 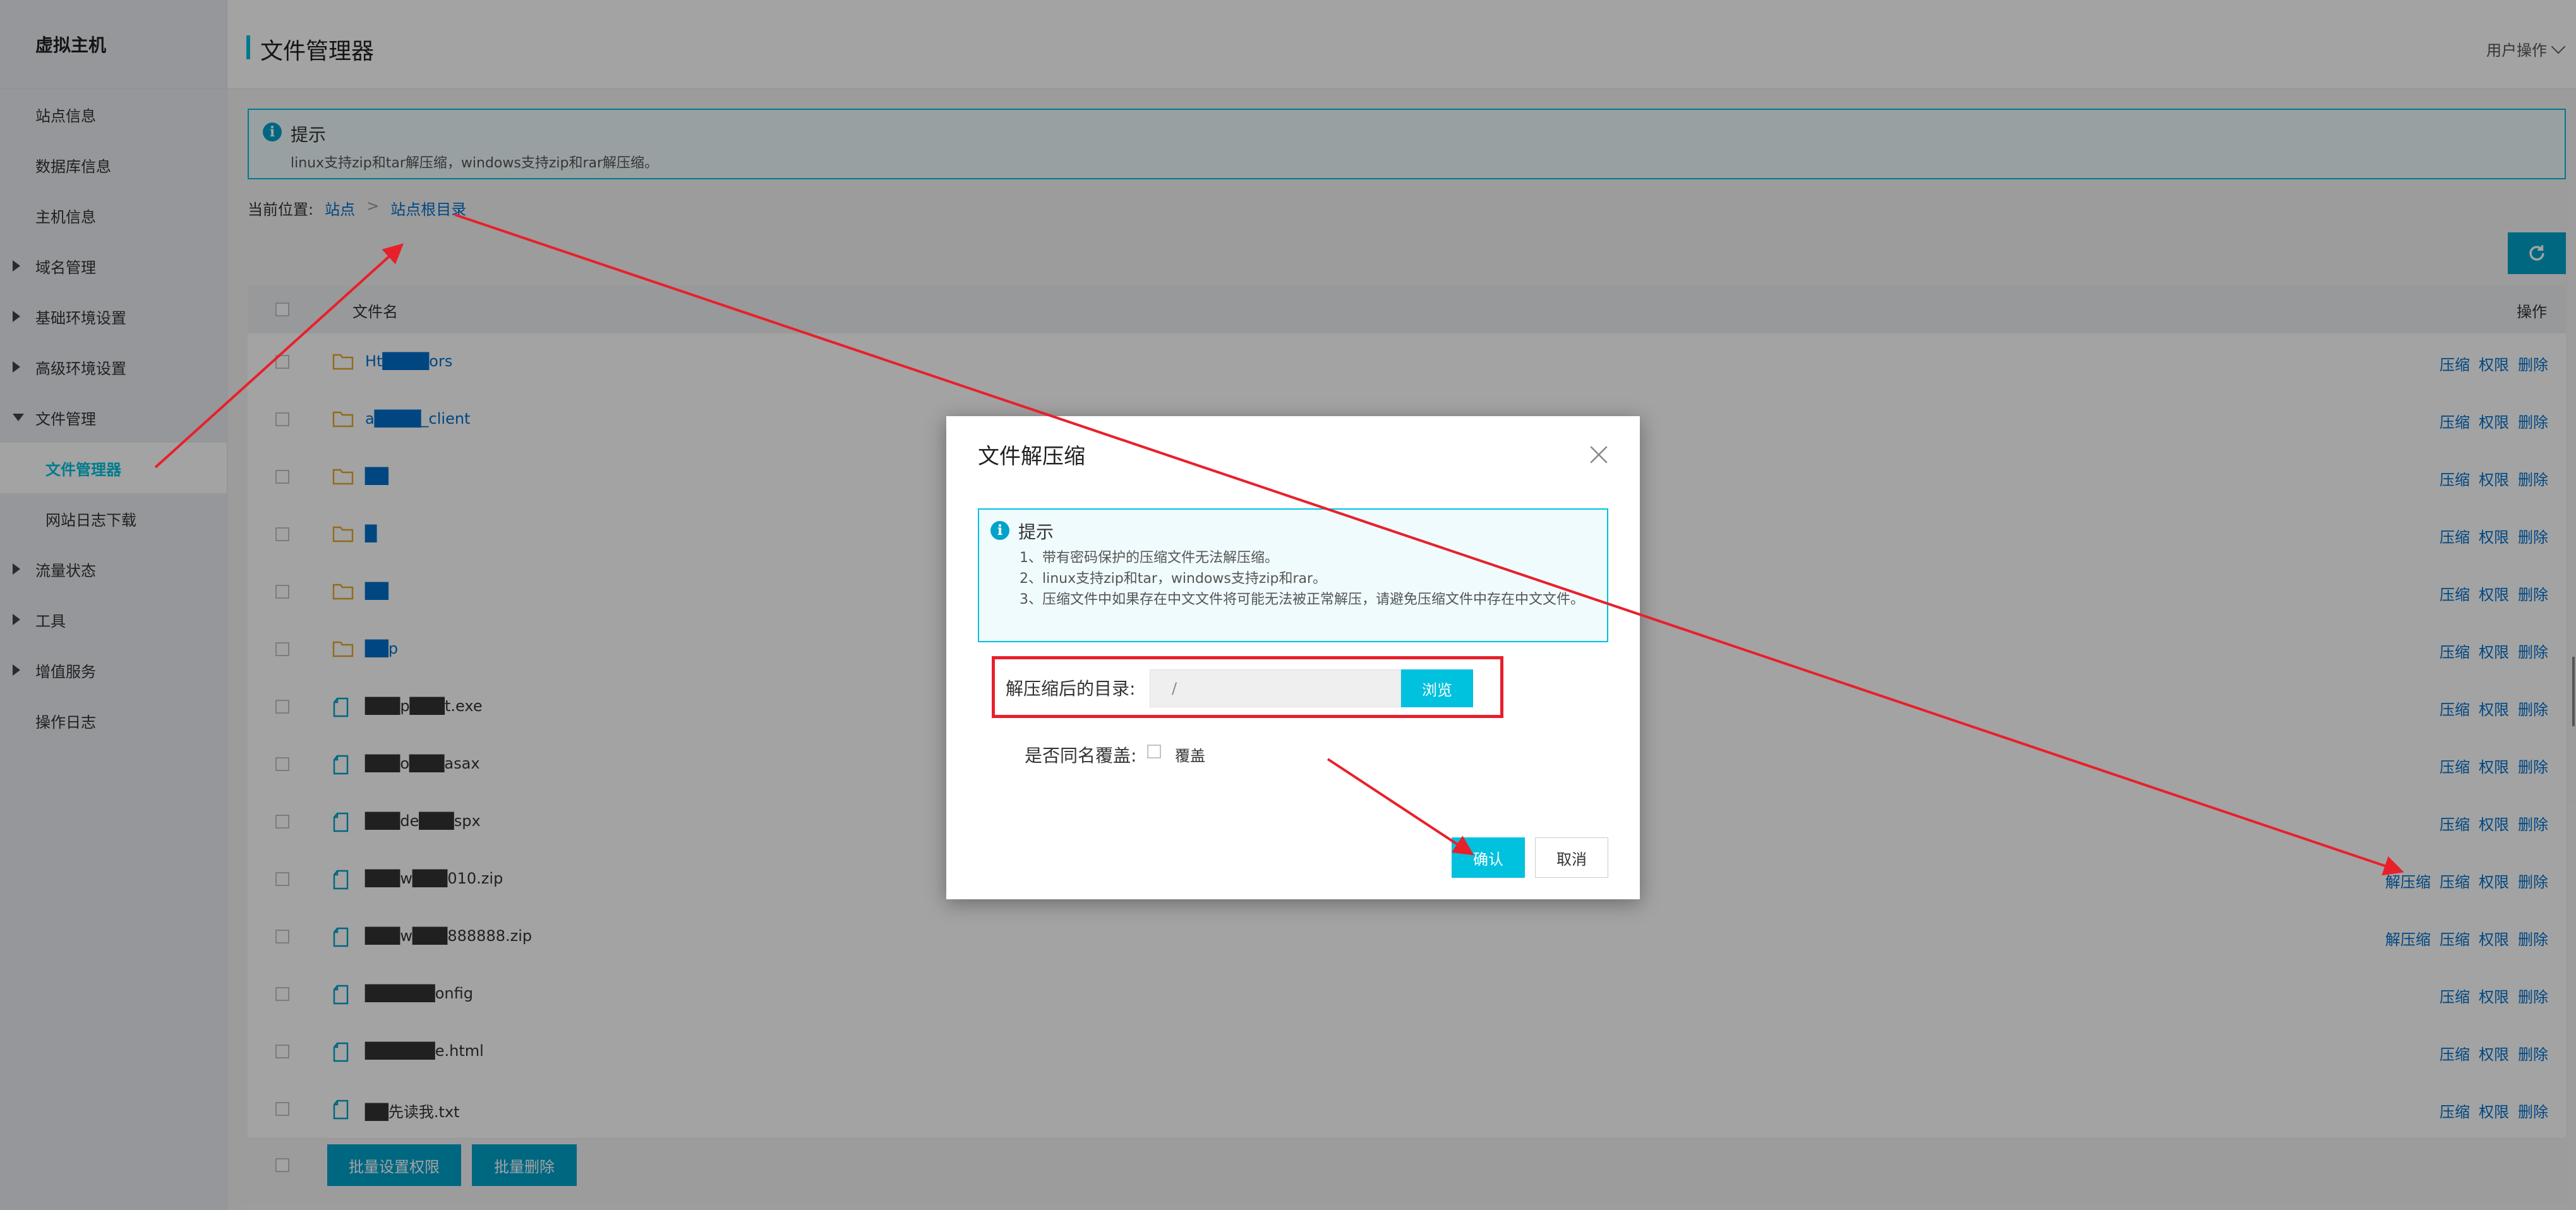 I want to click on scrollbar-thumb, so click(x=2573, y=691).